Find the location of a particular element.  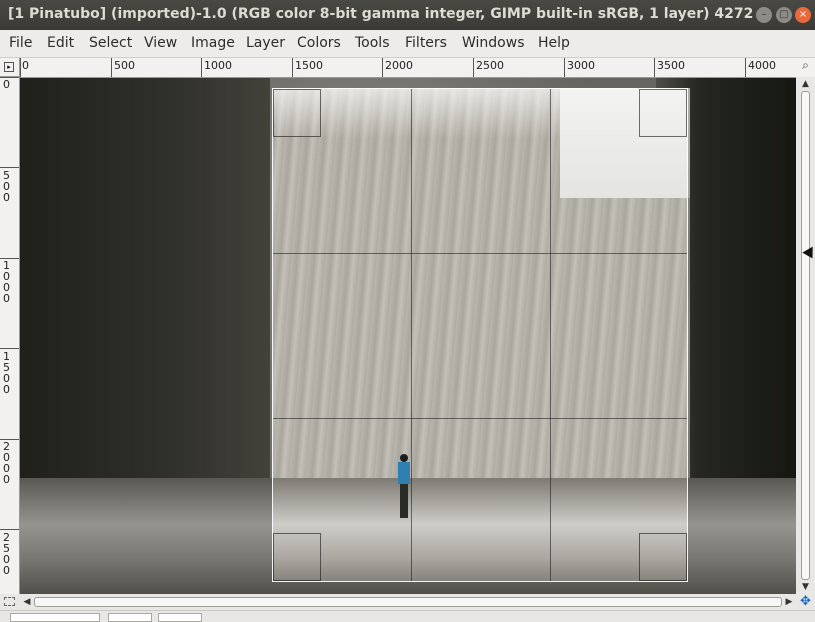

horizontal-ruler: 0 500 1000 1500 2000 2500 3000 3500 4000 is located at coordinates (408, 68).